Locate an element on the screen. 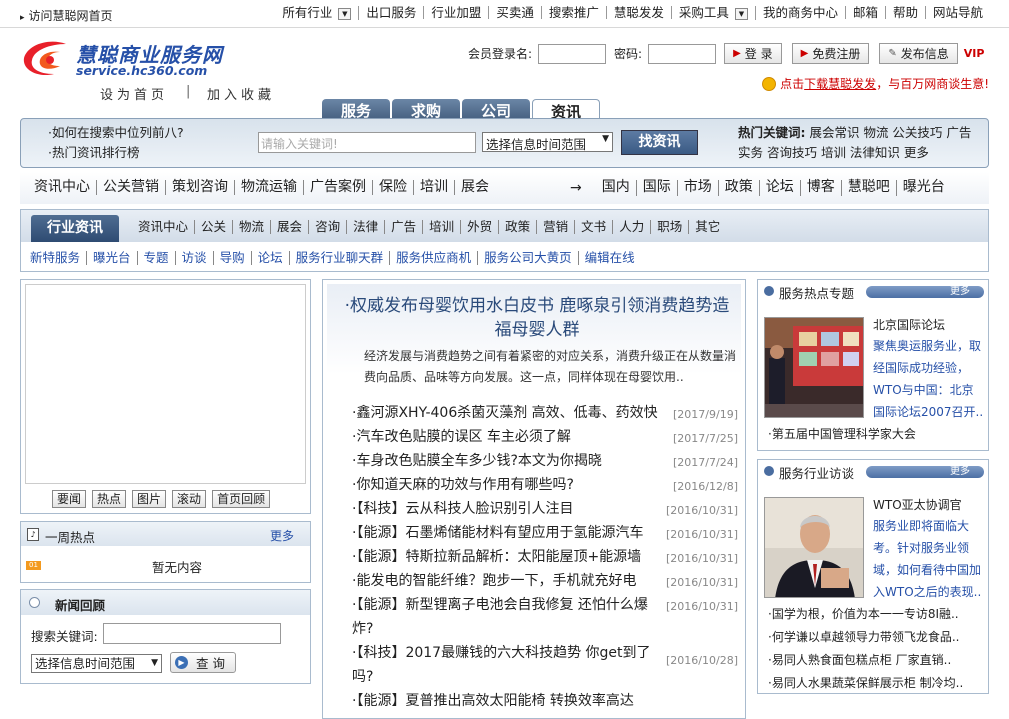  top-nav-fafa: 慧聪发发 is located at coordinates (639, 13).